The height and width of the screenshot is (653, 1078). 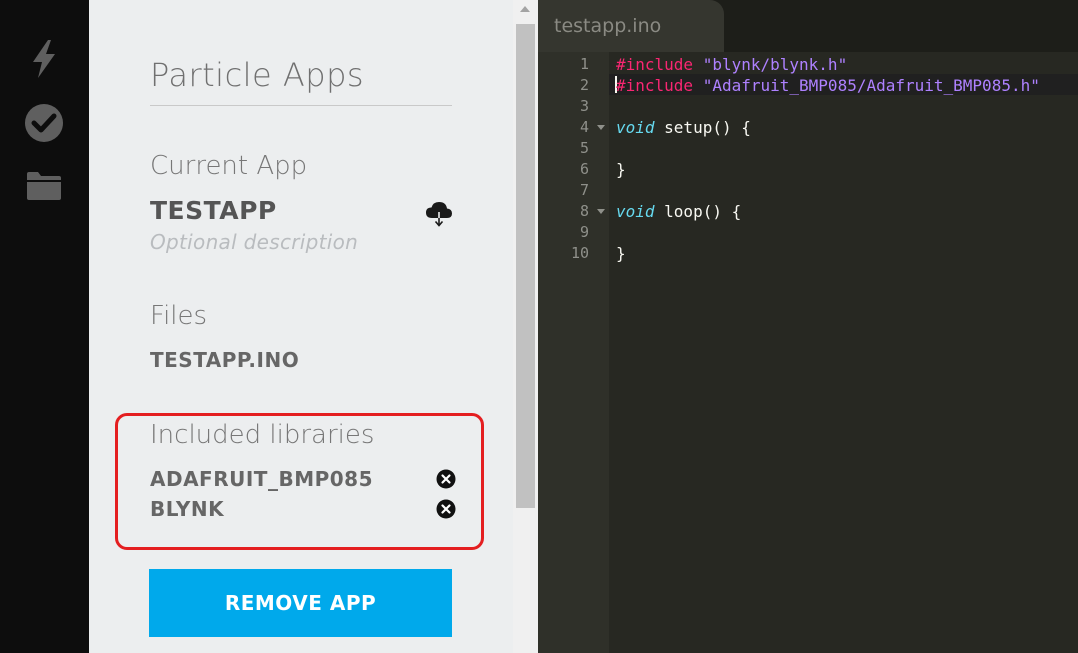 What do you see at coordinates (702, 127) in the screenshot?
I see `code-token: setup() {` at bounding box center [702, 127].